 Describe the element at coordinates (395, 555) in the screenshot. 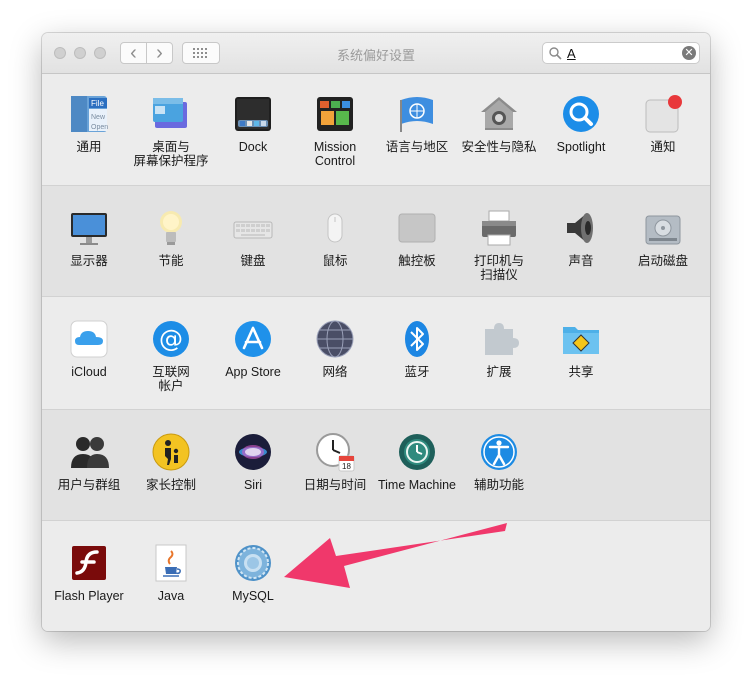

I see `annotation-arrow` at that location.